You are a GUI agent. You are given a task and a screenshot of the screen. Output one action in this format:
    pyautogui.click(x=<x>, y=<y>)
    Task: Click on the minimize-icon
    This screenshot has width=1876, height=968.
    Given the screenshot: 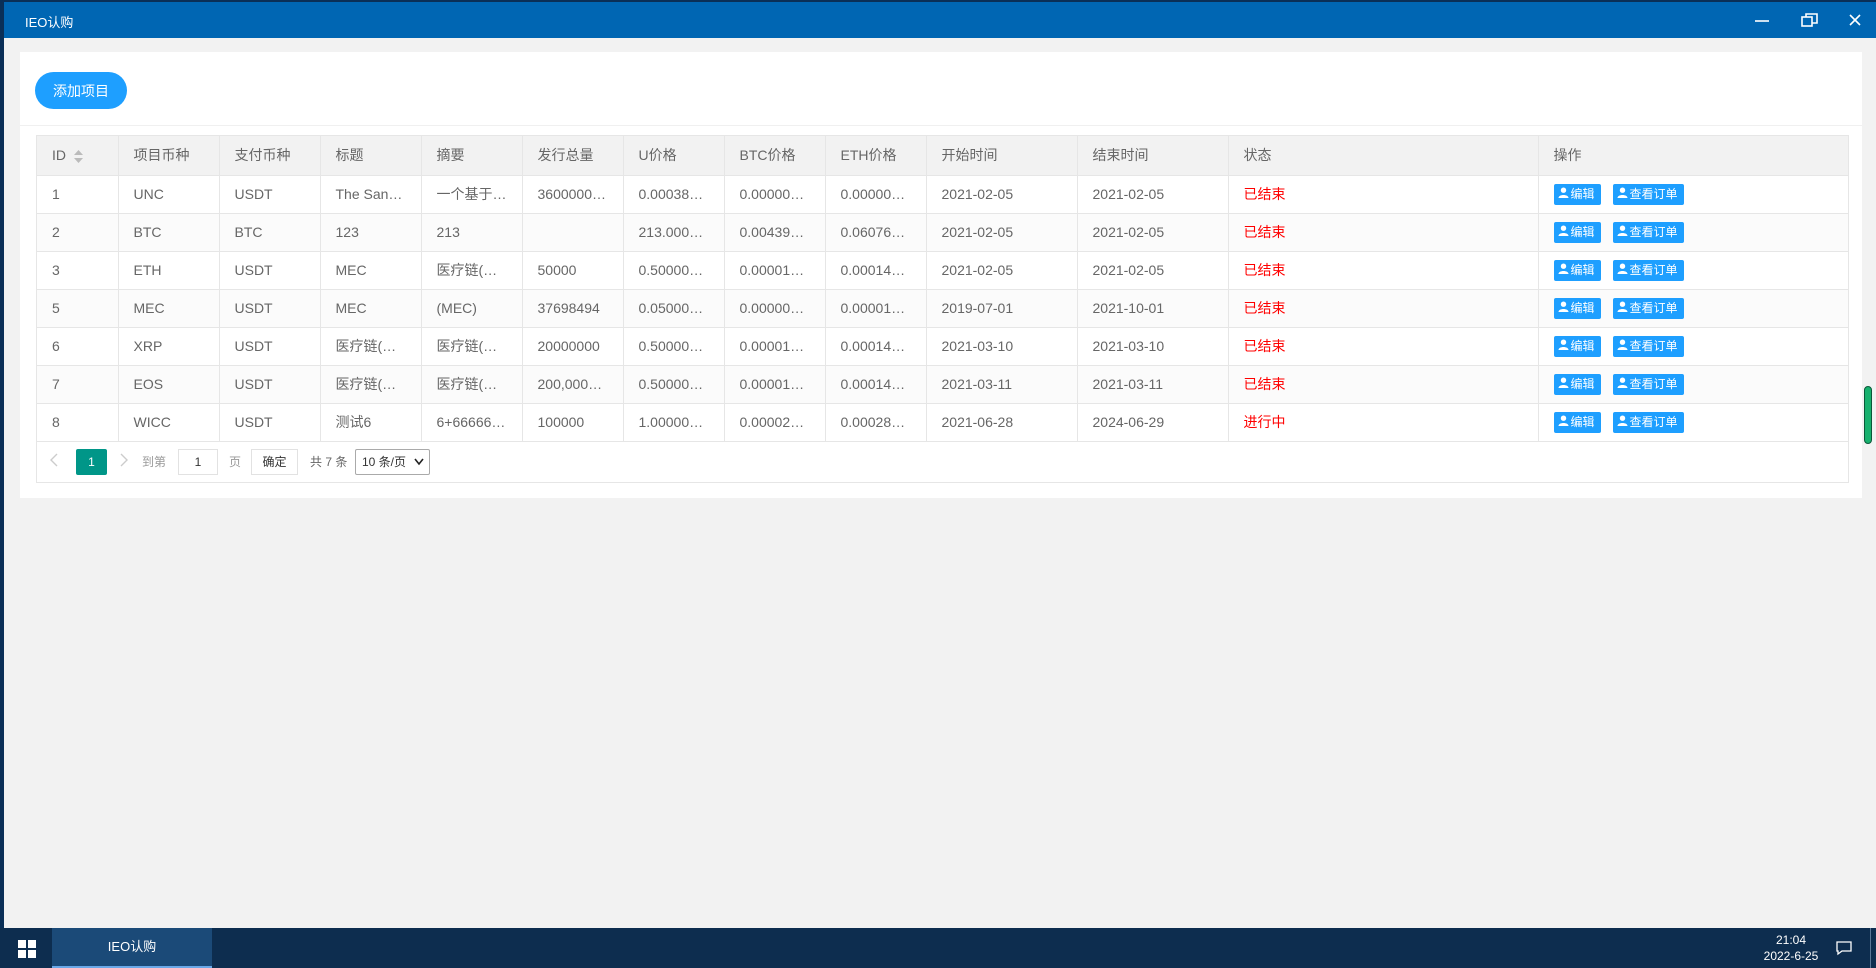 What is the action you would take?
    pyautogui.click(x=1762, y=21)
    